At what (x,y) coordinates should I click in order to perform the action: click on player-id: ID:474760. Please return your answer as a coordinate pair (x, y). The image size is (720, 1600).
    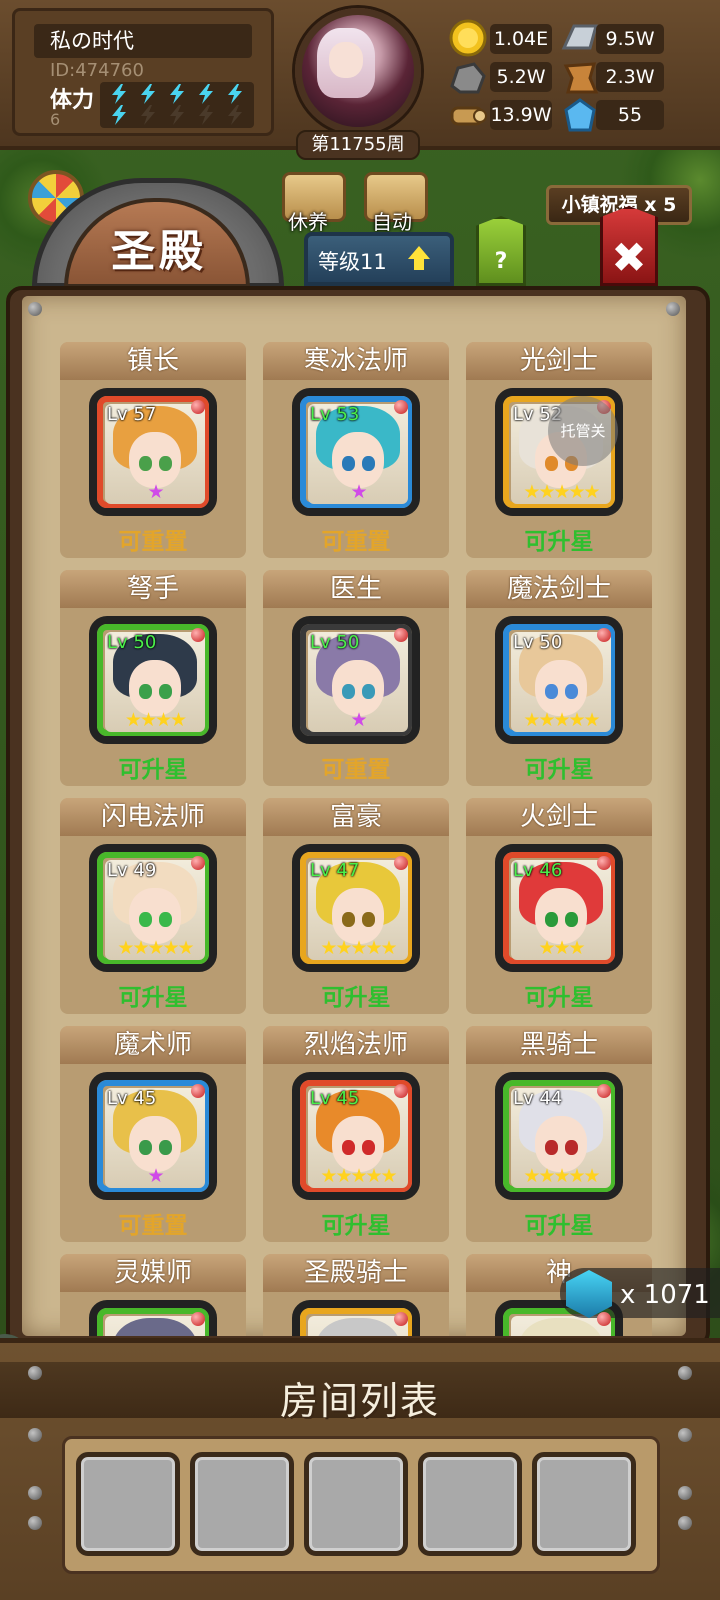
    Looking at the image, I should click on (97, 70).